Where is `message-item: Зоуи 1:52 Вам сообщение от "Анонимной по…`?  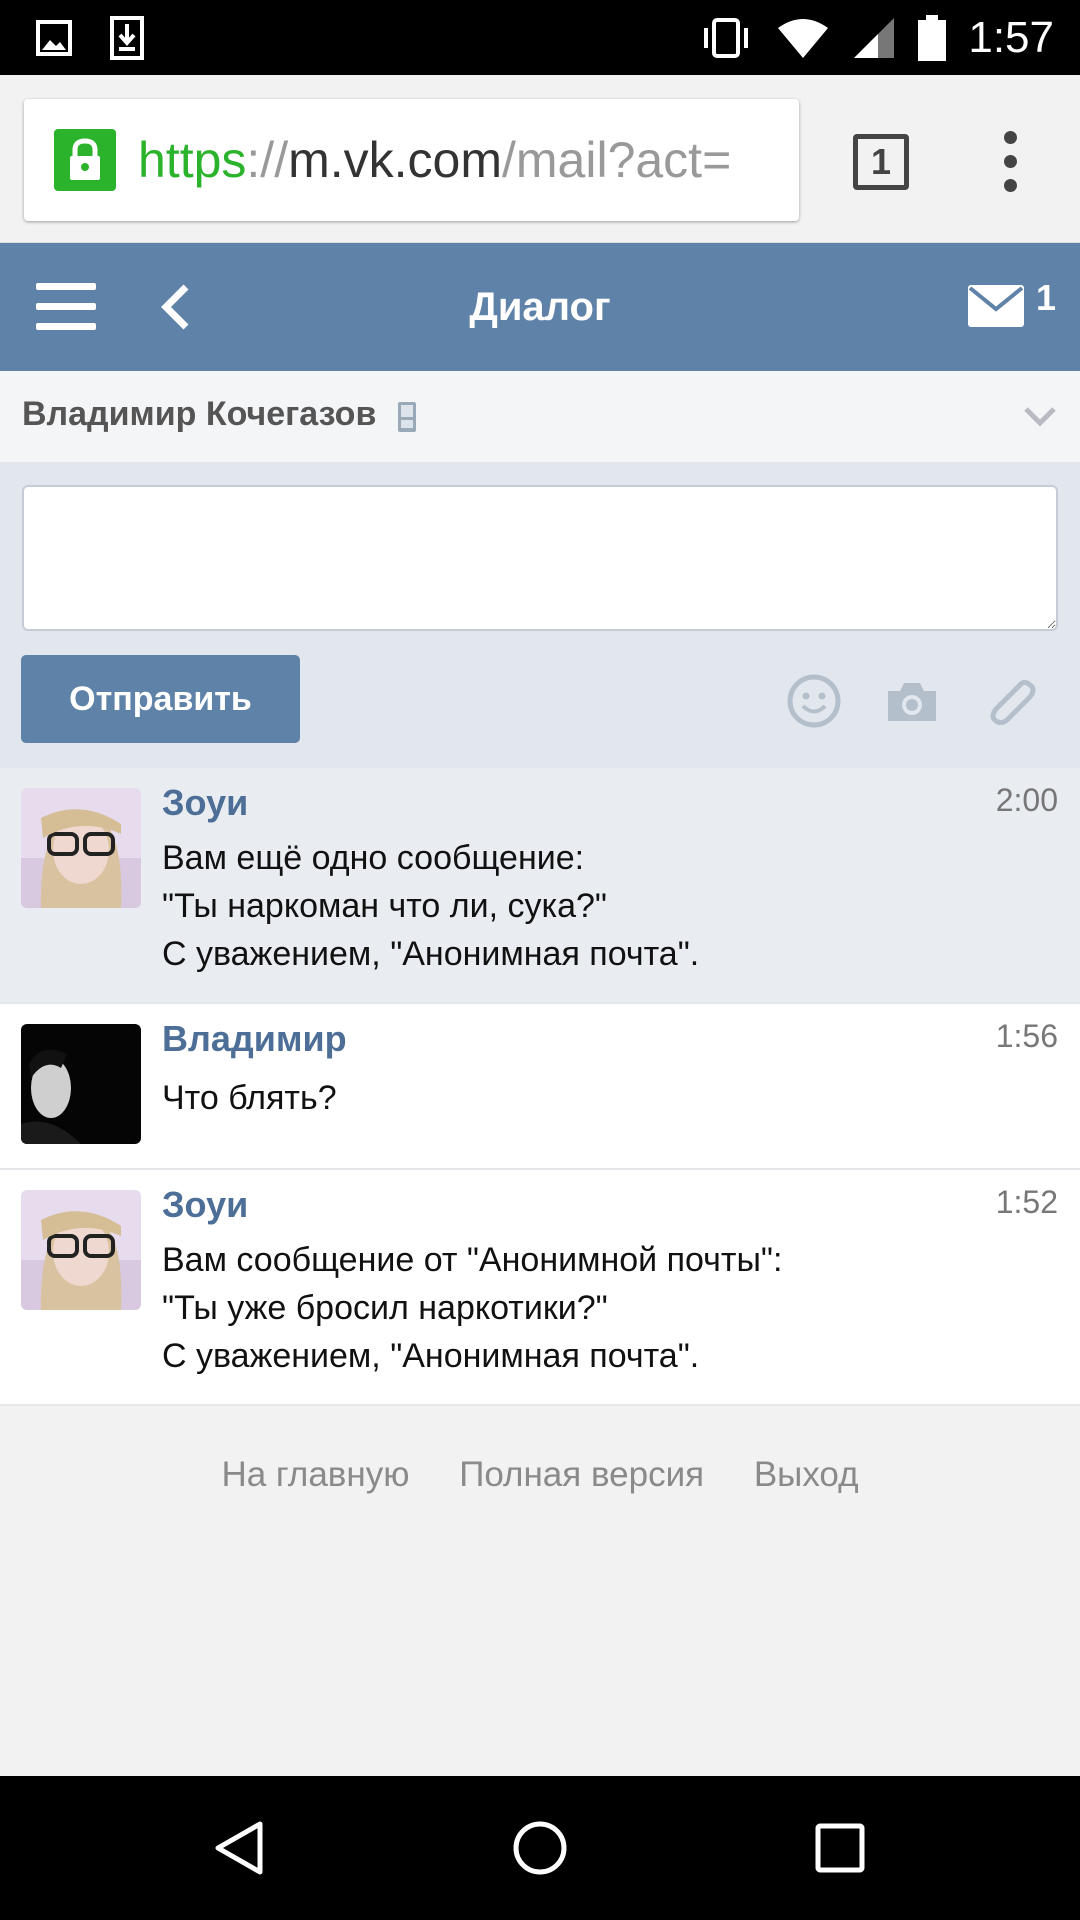
message-item: Зоуи 1:52 Вам сообщение от "Анонимной по… is located at coordinates (540, 1288).